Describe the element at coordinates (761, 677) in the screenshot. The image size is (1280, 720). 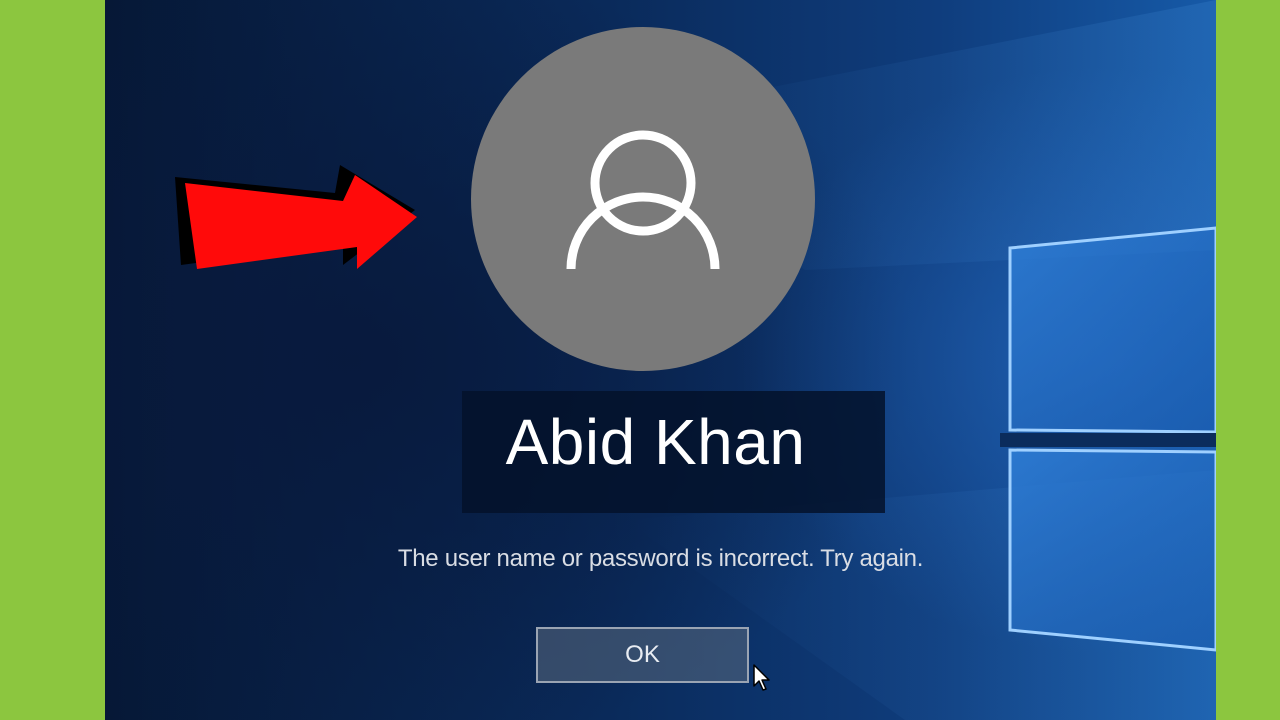
I see `mouse-pointer-icon` at that location.